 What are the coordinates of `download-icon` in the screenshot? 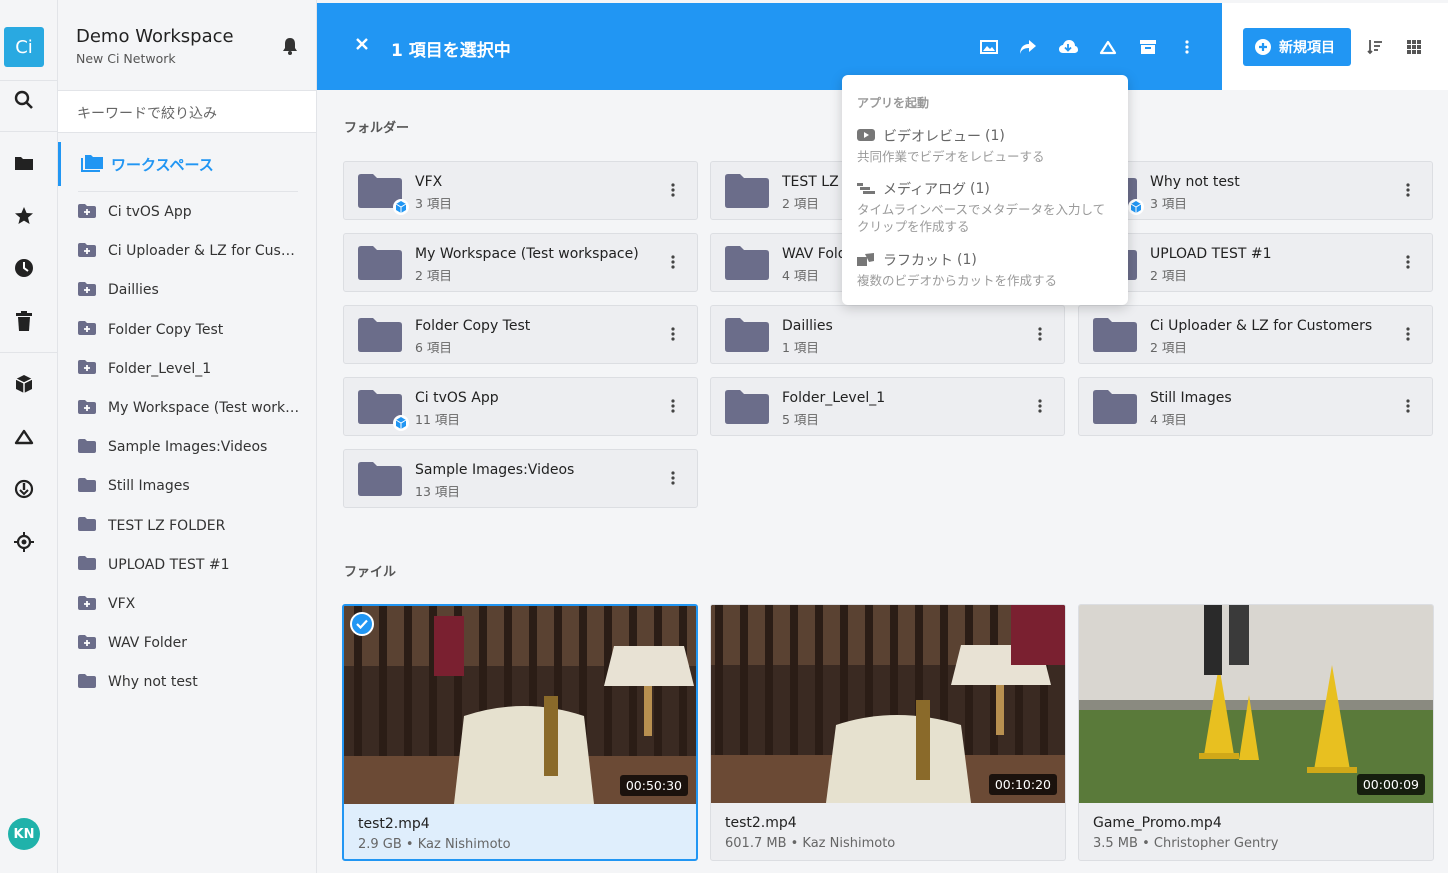 It's located at (1068, 47).